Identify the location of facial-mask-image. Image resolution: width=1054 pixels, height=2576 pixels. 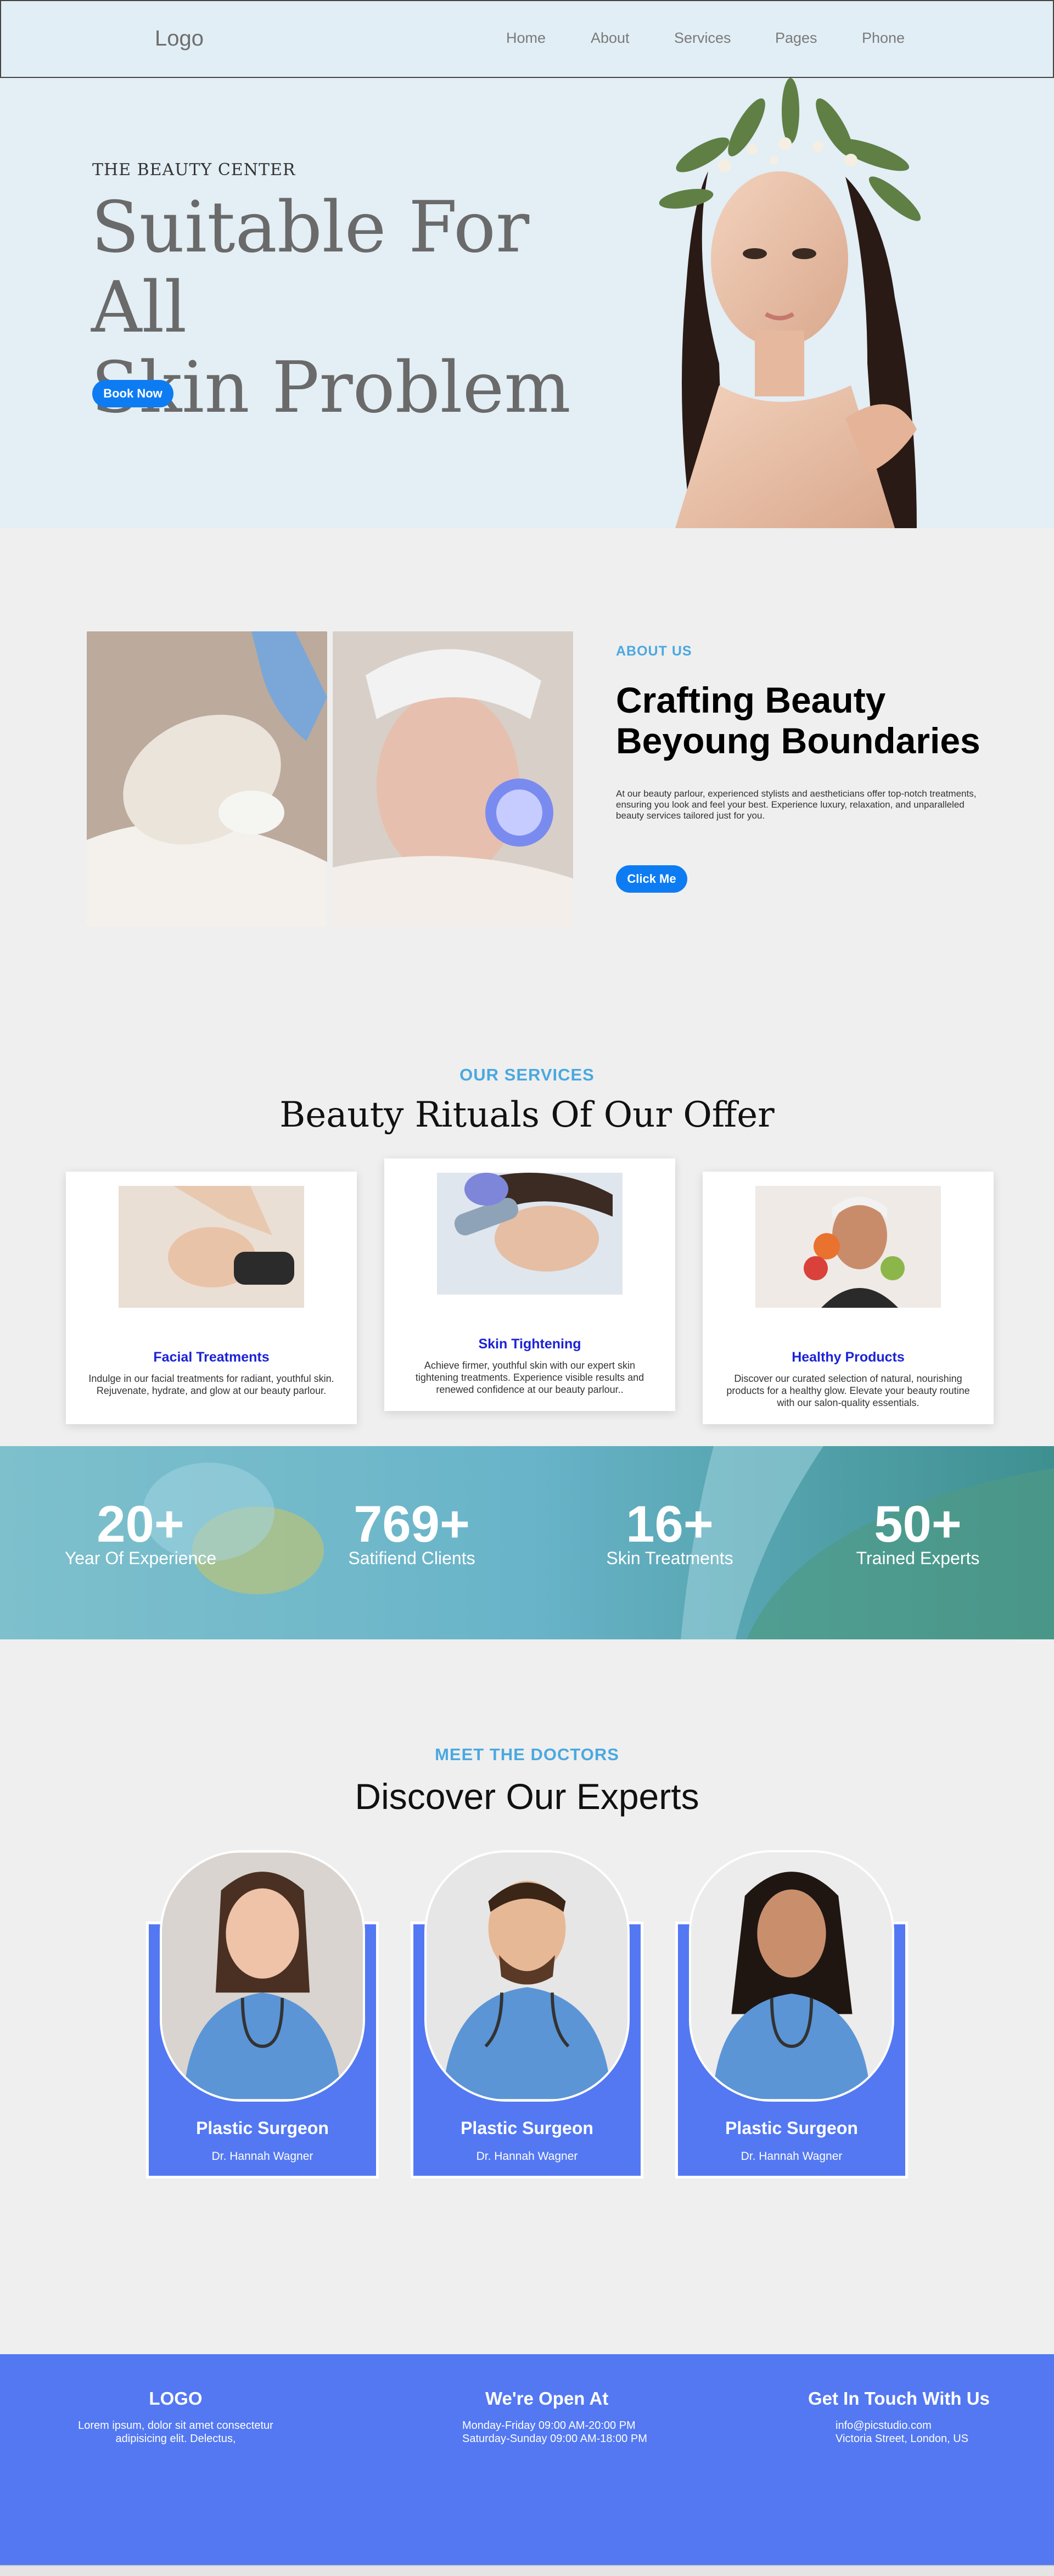
(207, 779).